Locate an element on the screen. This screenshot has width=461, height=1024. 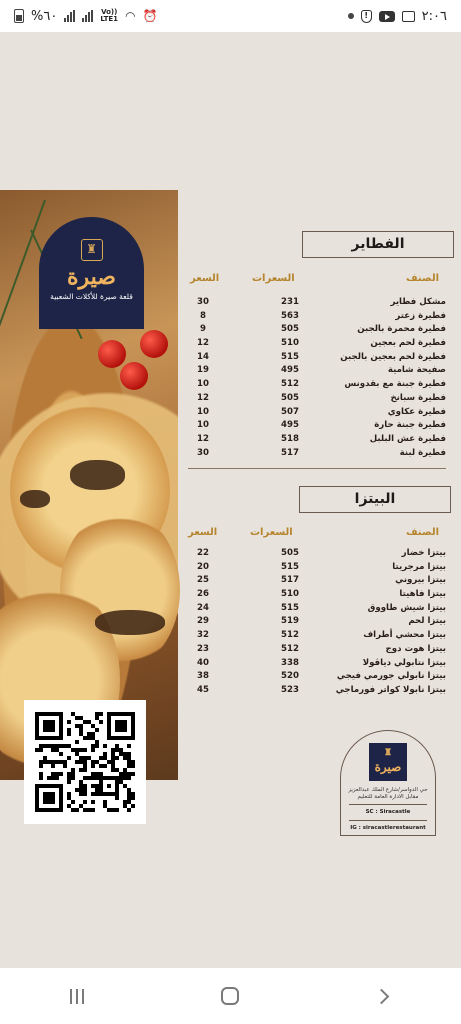
item-name: فطيرة زعتر is located at coordinates (420, 315).